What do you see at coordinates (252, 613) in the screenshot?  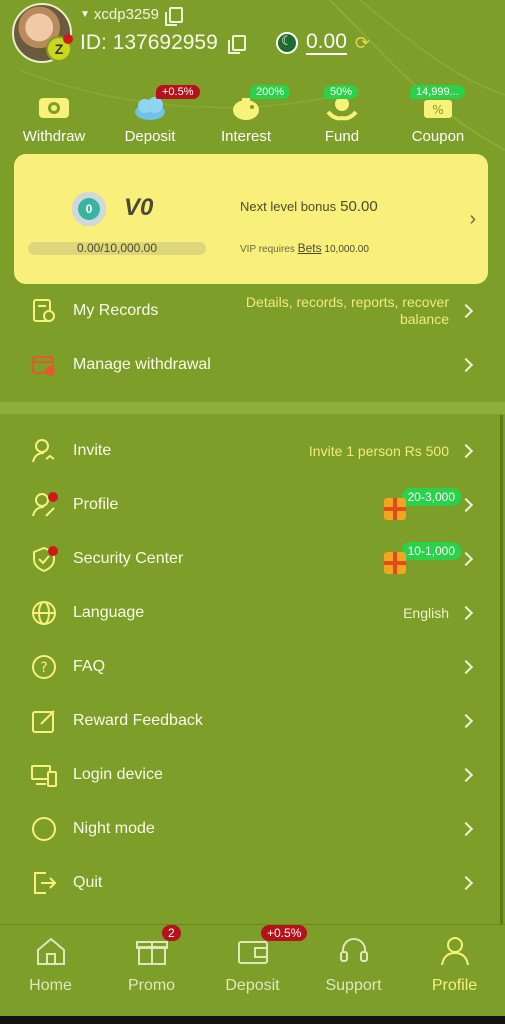 I see `row-language: Language English` at bounding box center [252, 613].